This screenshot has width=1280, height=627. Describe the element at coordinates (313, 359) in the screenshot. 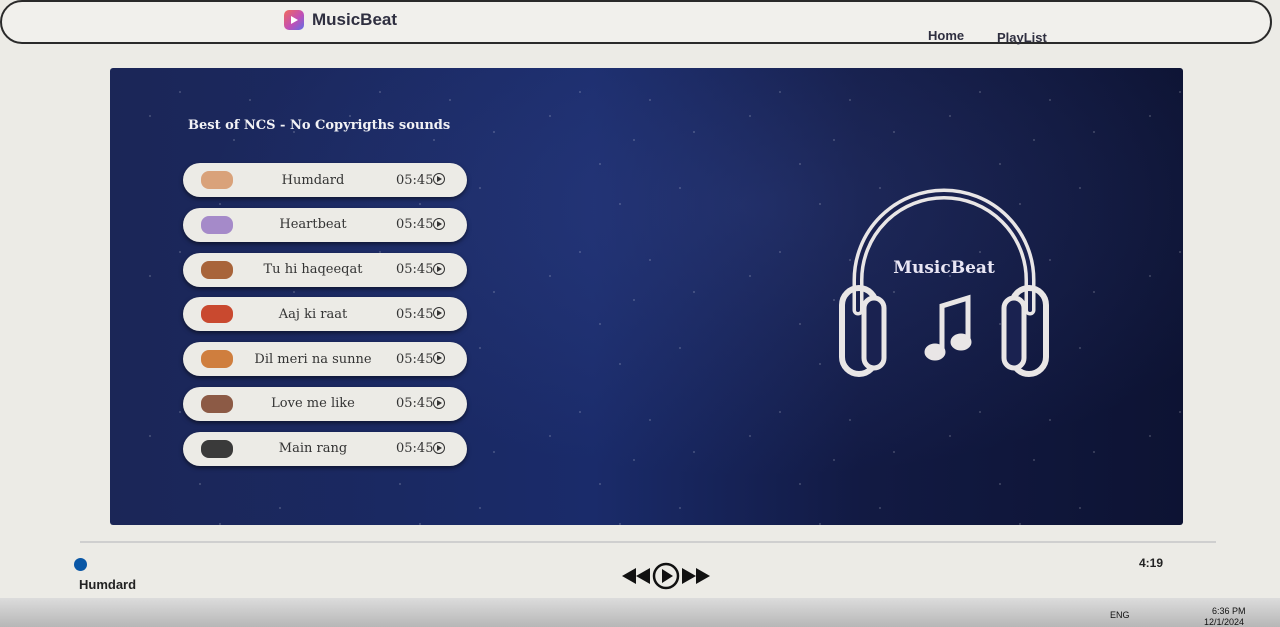

I see `track-name: Dil meri na sunne` at that location.